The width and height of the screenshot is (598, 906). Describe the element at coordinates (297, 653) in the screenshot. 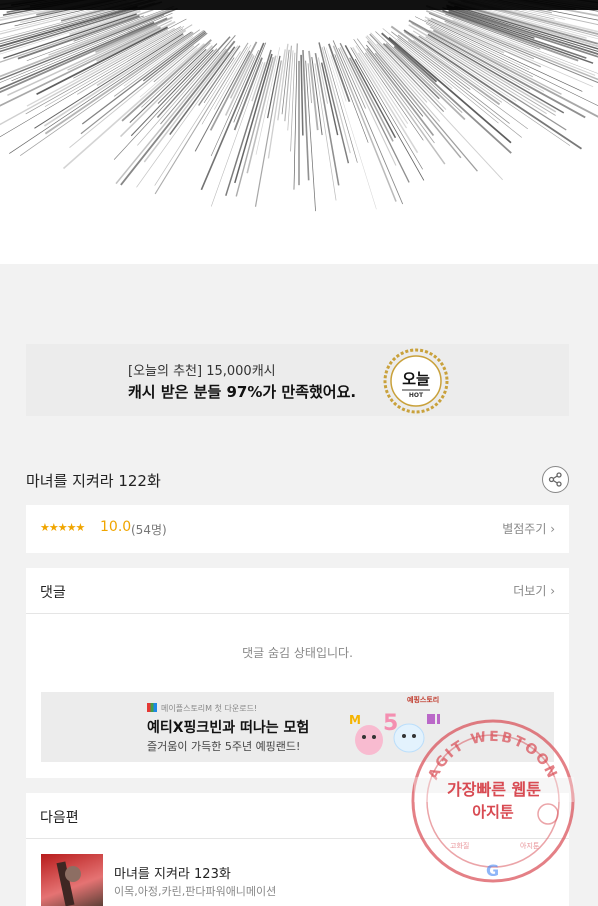

I see `comments-hidden-message: 댓글 숨김 상태입니다.` at that location.